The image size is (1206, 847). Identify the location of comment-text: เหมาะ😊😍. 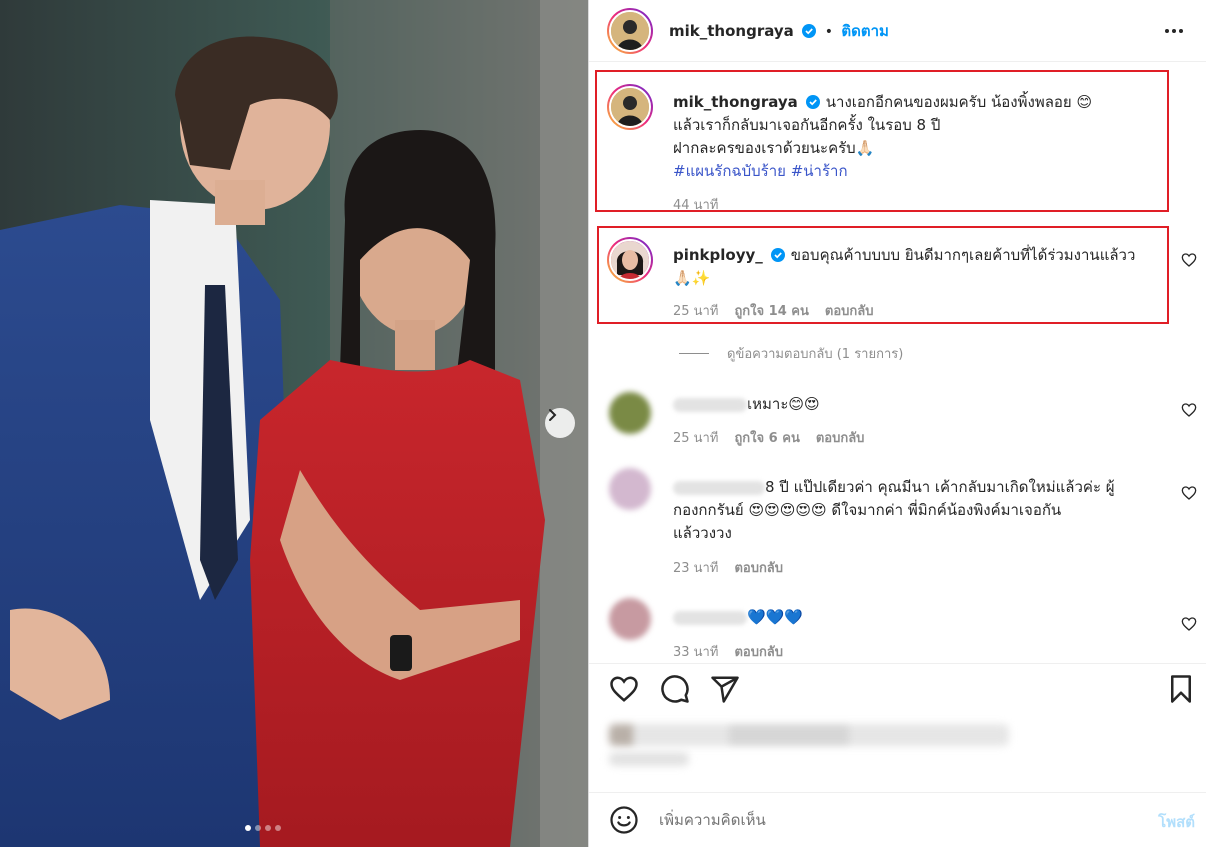
(923, 404).